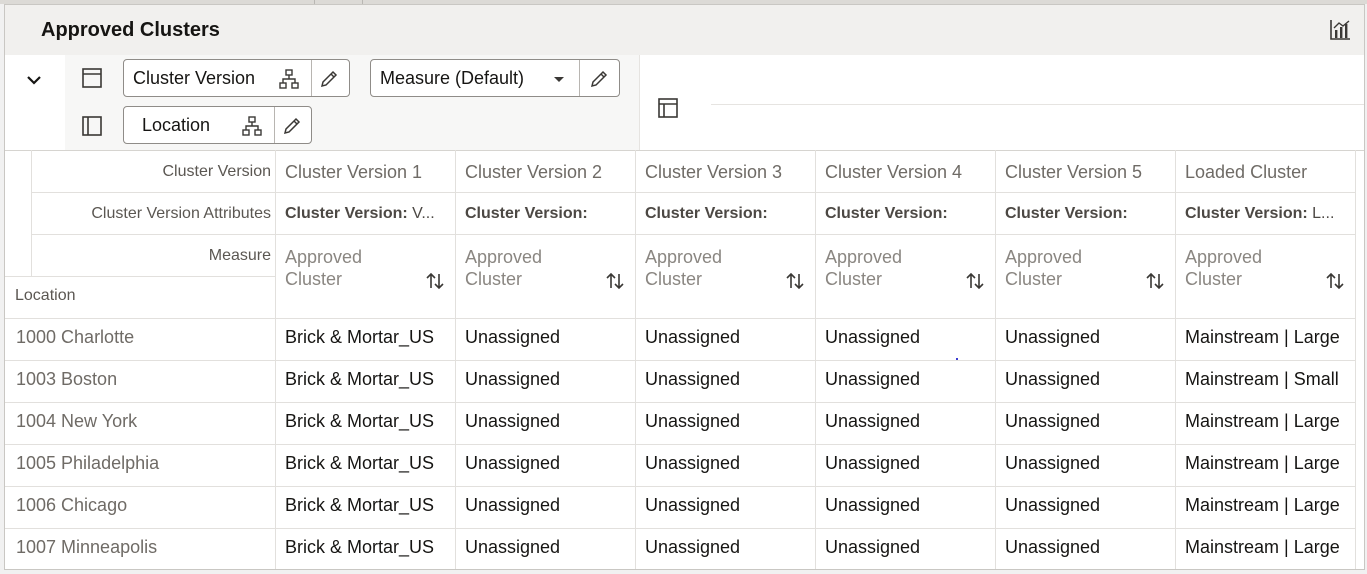  What do you see at coordinates (31, 213) in the screenshot?
I see `column-divider` at bounding box center [31, 213].